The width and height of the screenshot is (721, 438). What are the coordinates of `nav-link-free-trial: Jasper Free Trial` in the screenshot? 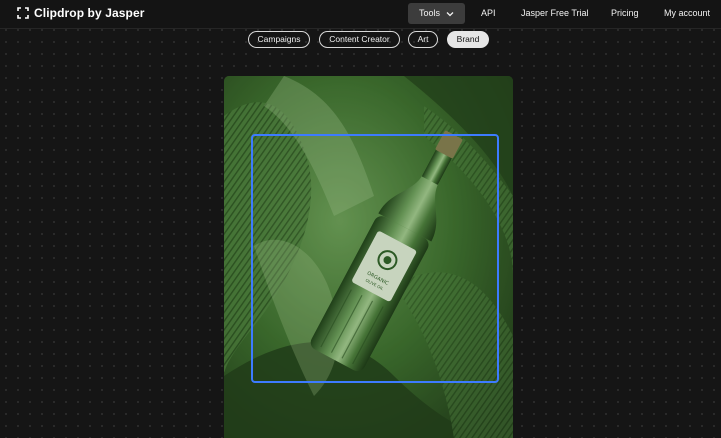 It's located at (555, 13).